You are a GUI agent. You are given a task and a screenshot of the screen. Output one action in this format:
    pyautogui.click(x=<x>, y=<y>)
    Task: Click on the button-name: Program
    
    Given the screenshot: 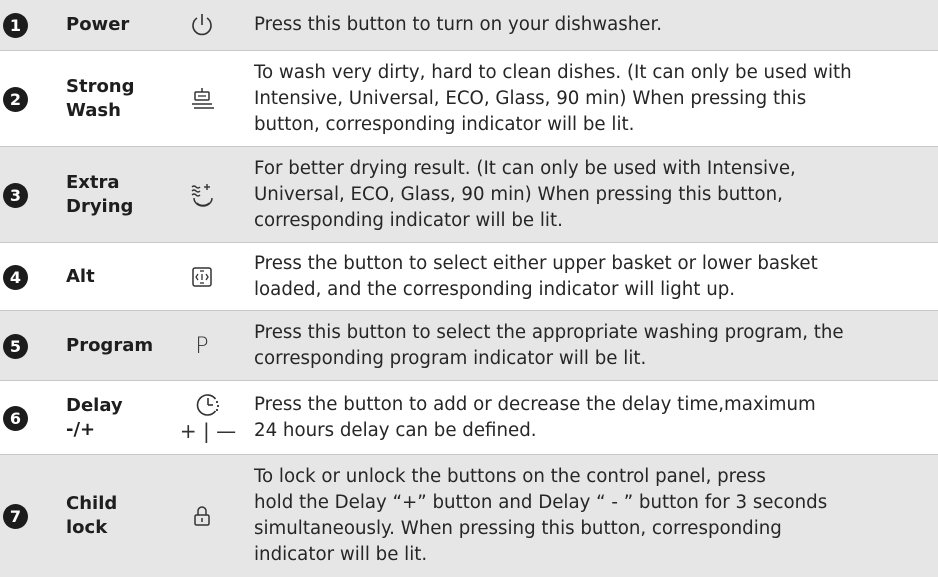 What is the action you would take?
    pyautogui.click(x=110, y=345)
    